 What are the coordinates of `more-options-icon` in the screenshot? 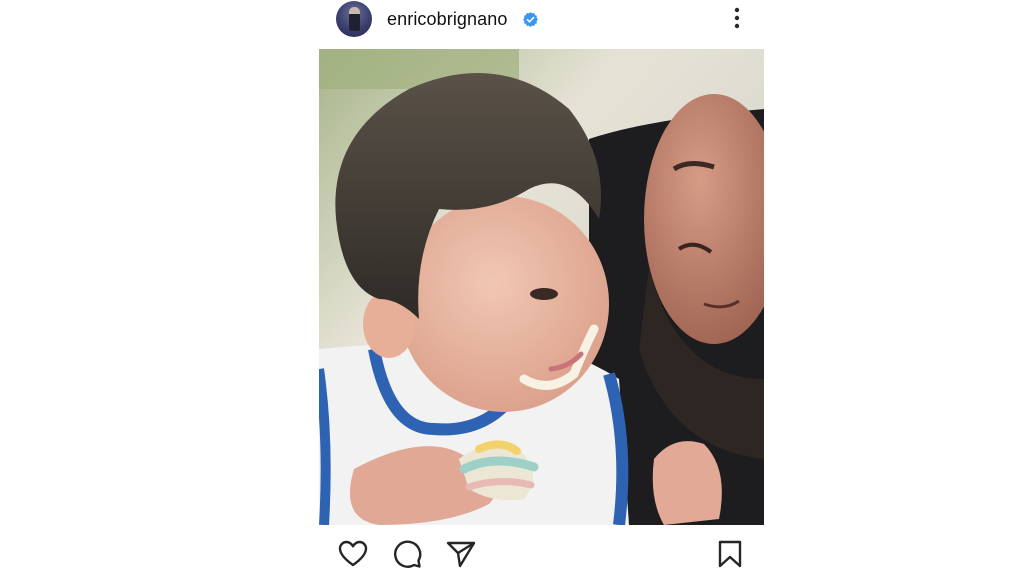 It's located at (737, 18).